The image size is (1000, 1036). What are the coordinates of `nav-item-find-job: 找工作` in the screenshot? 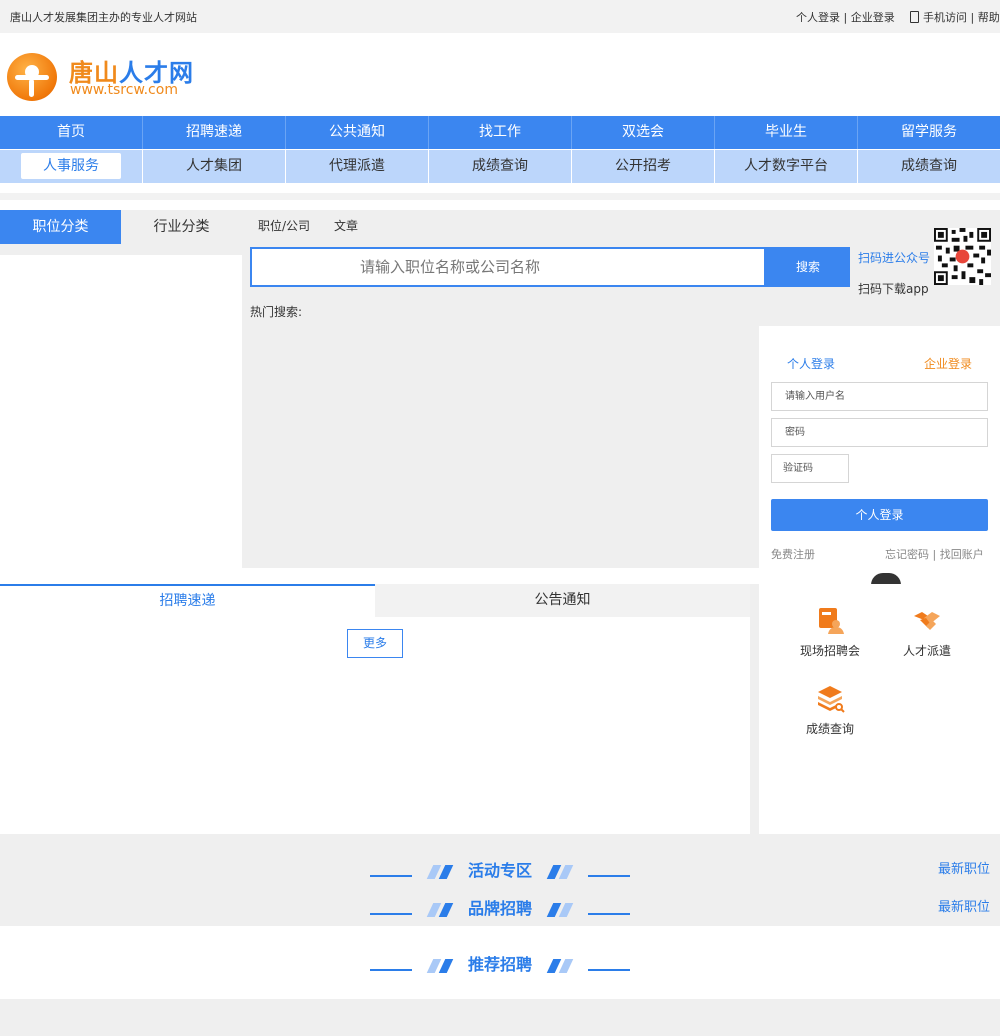 It's located at (500, 132).